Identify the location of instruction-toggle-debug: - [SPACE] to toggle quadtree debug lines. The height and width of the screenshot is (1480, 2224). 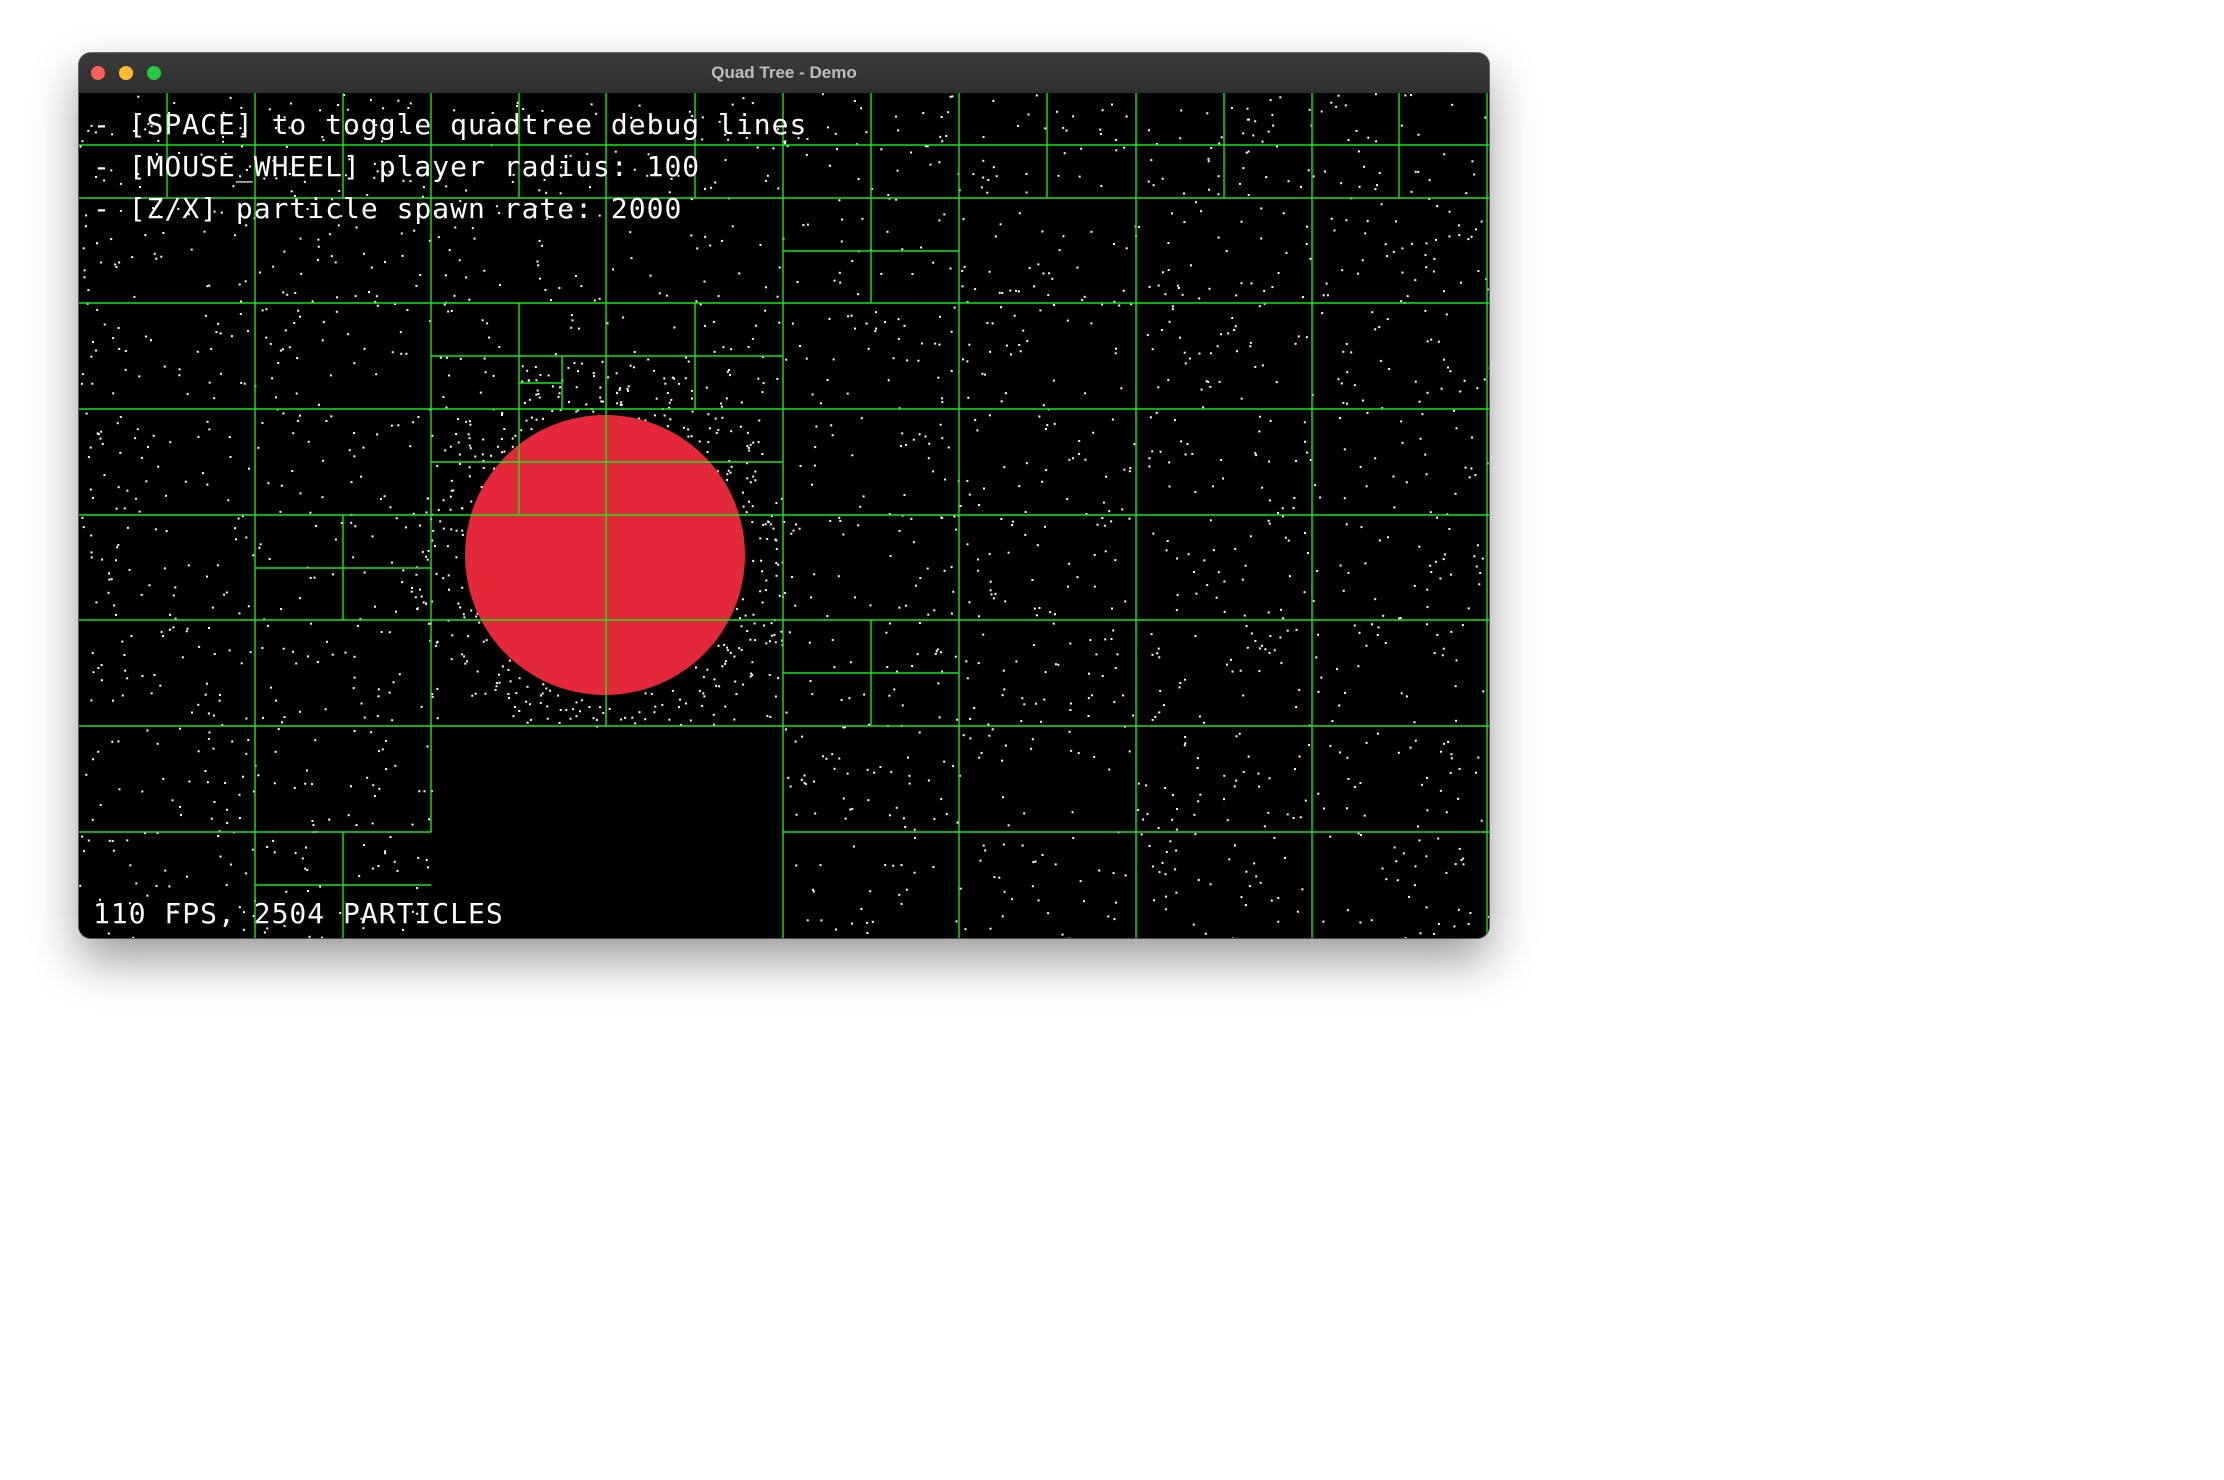
(450, 124).